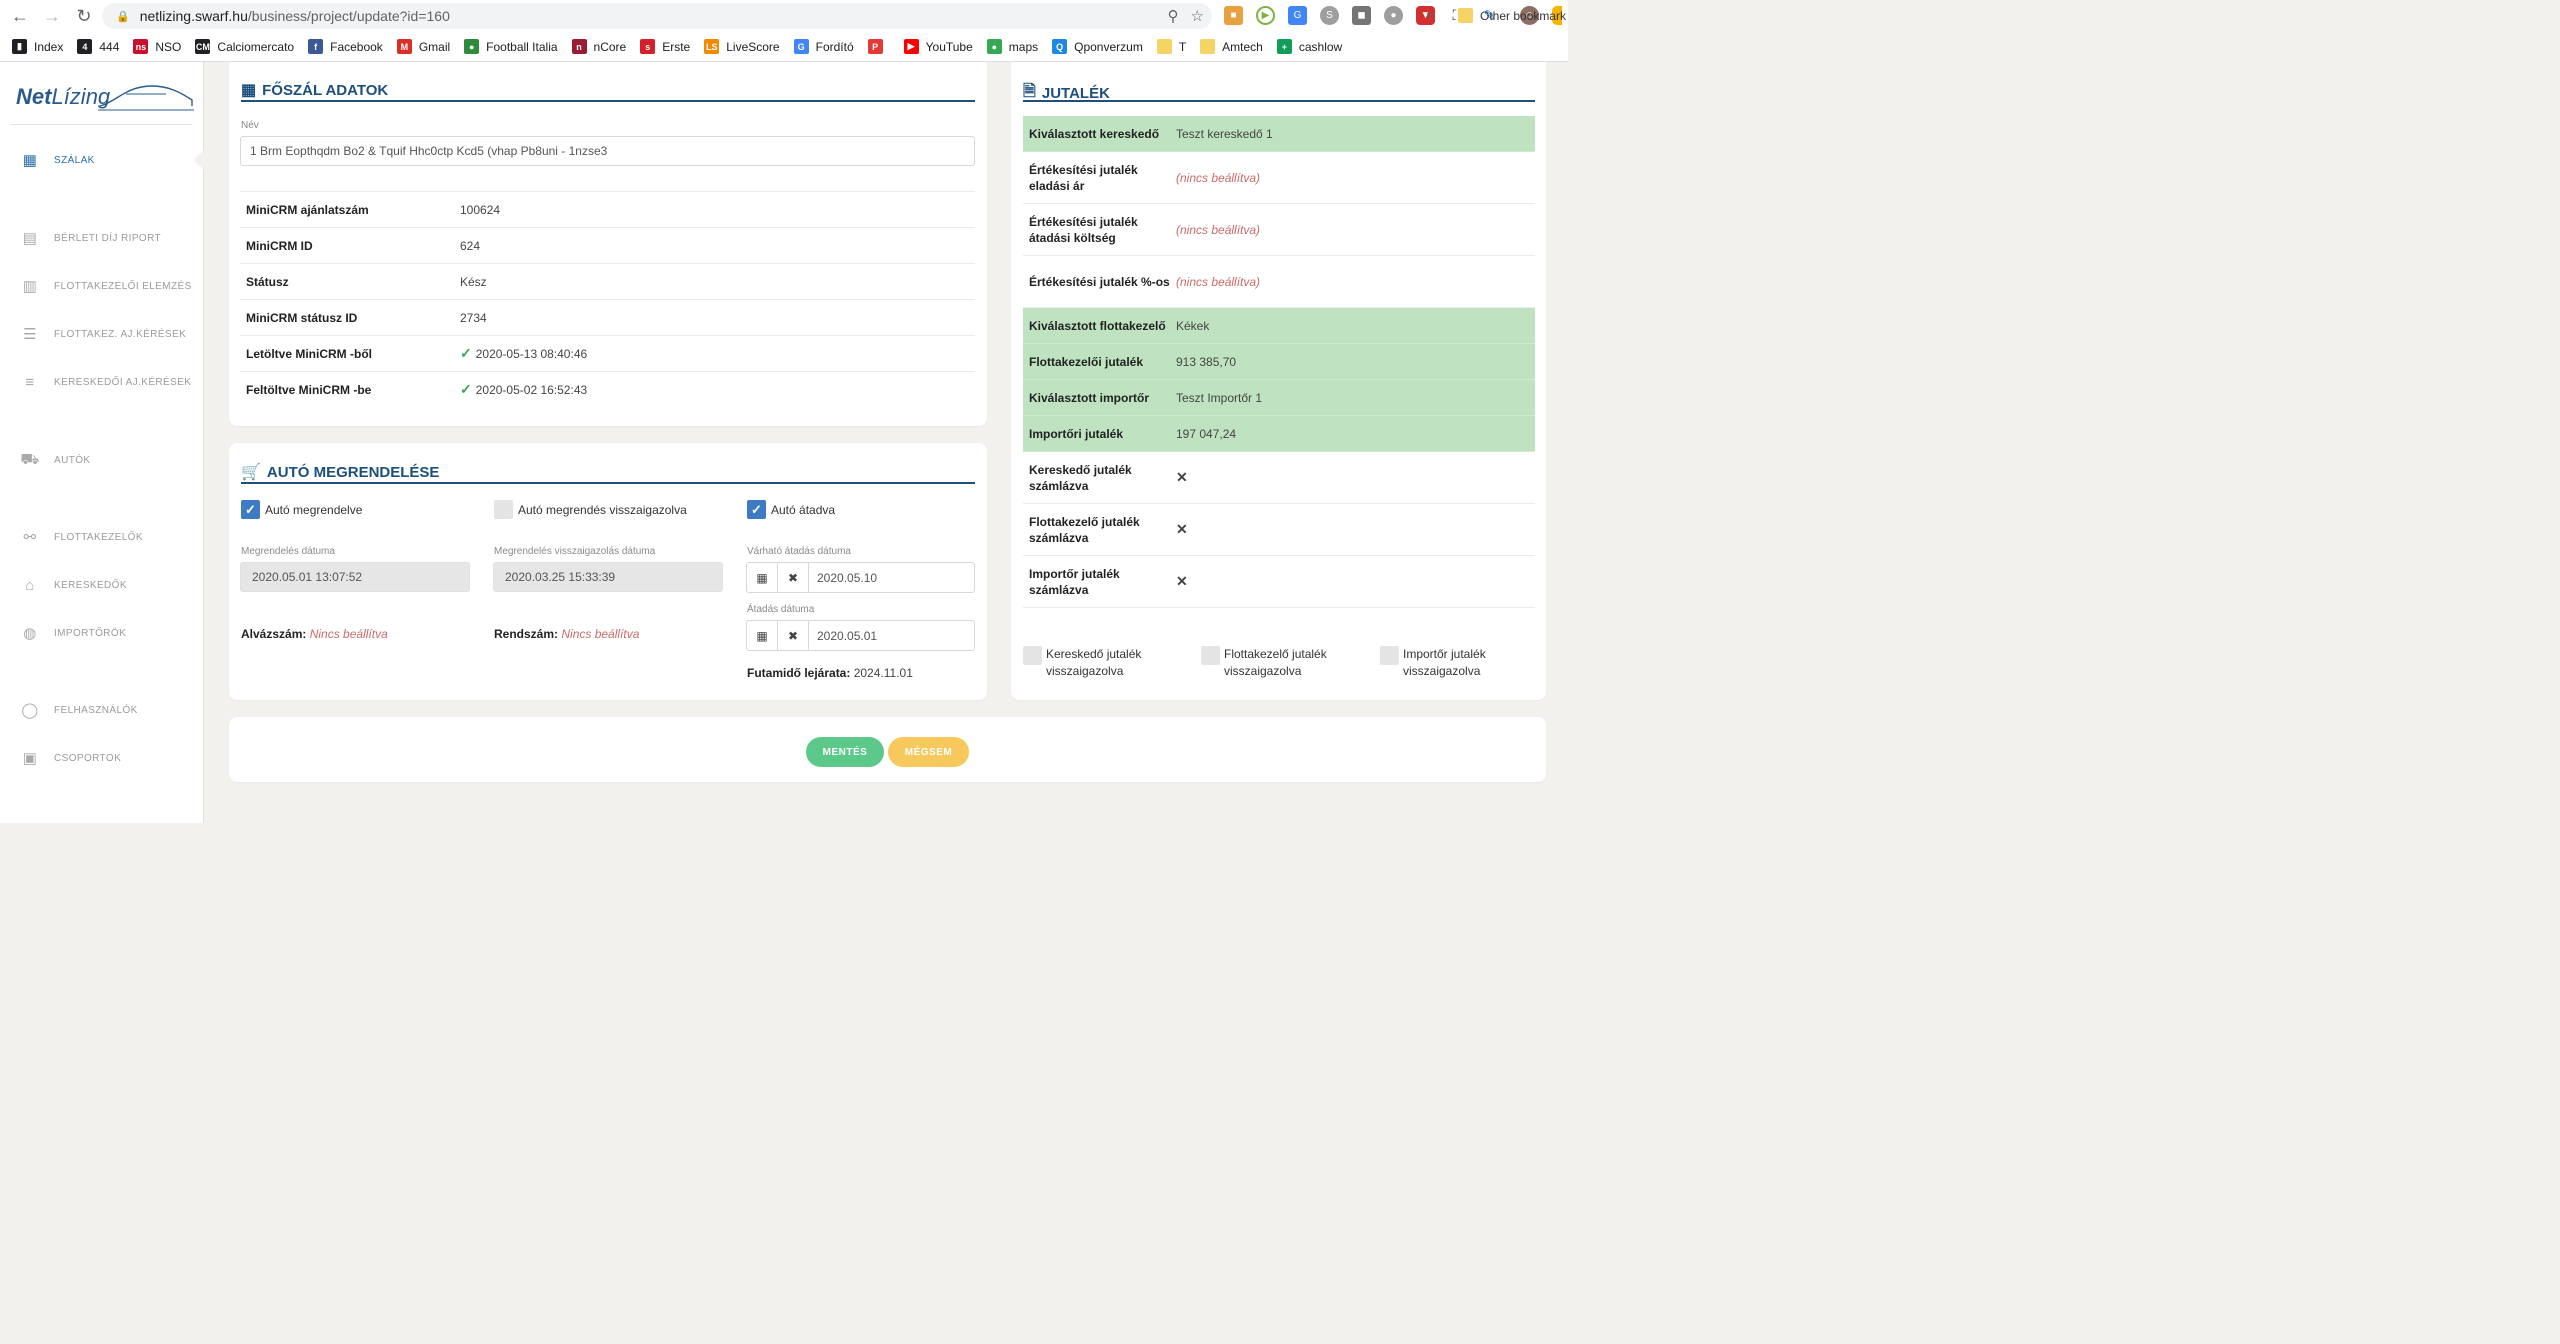  I want to click on sidebar-item-csoportok: ▣ CSOPORTOK, so click(70, 758).